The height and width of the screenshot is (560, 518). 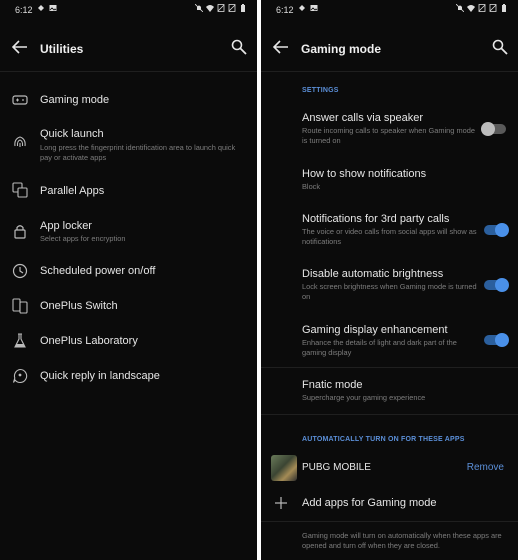 I want to click on app-bar: Gaming mode, so click(x=389, y=47).